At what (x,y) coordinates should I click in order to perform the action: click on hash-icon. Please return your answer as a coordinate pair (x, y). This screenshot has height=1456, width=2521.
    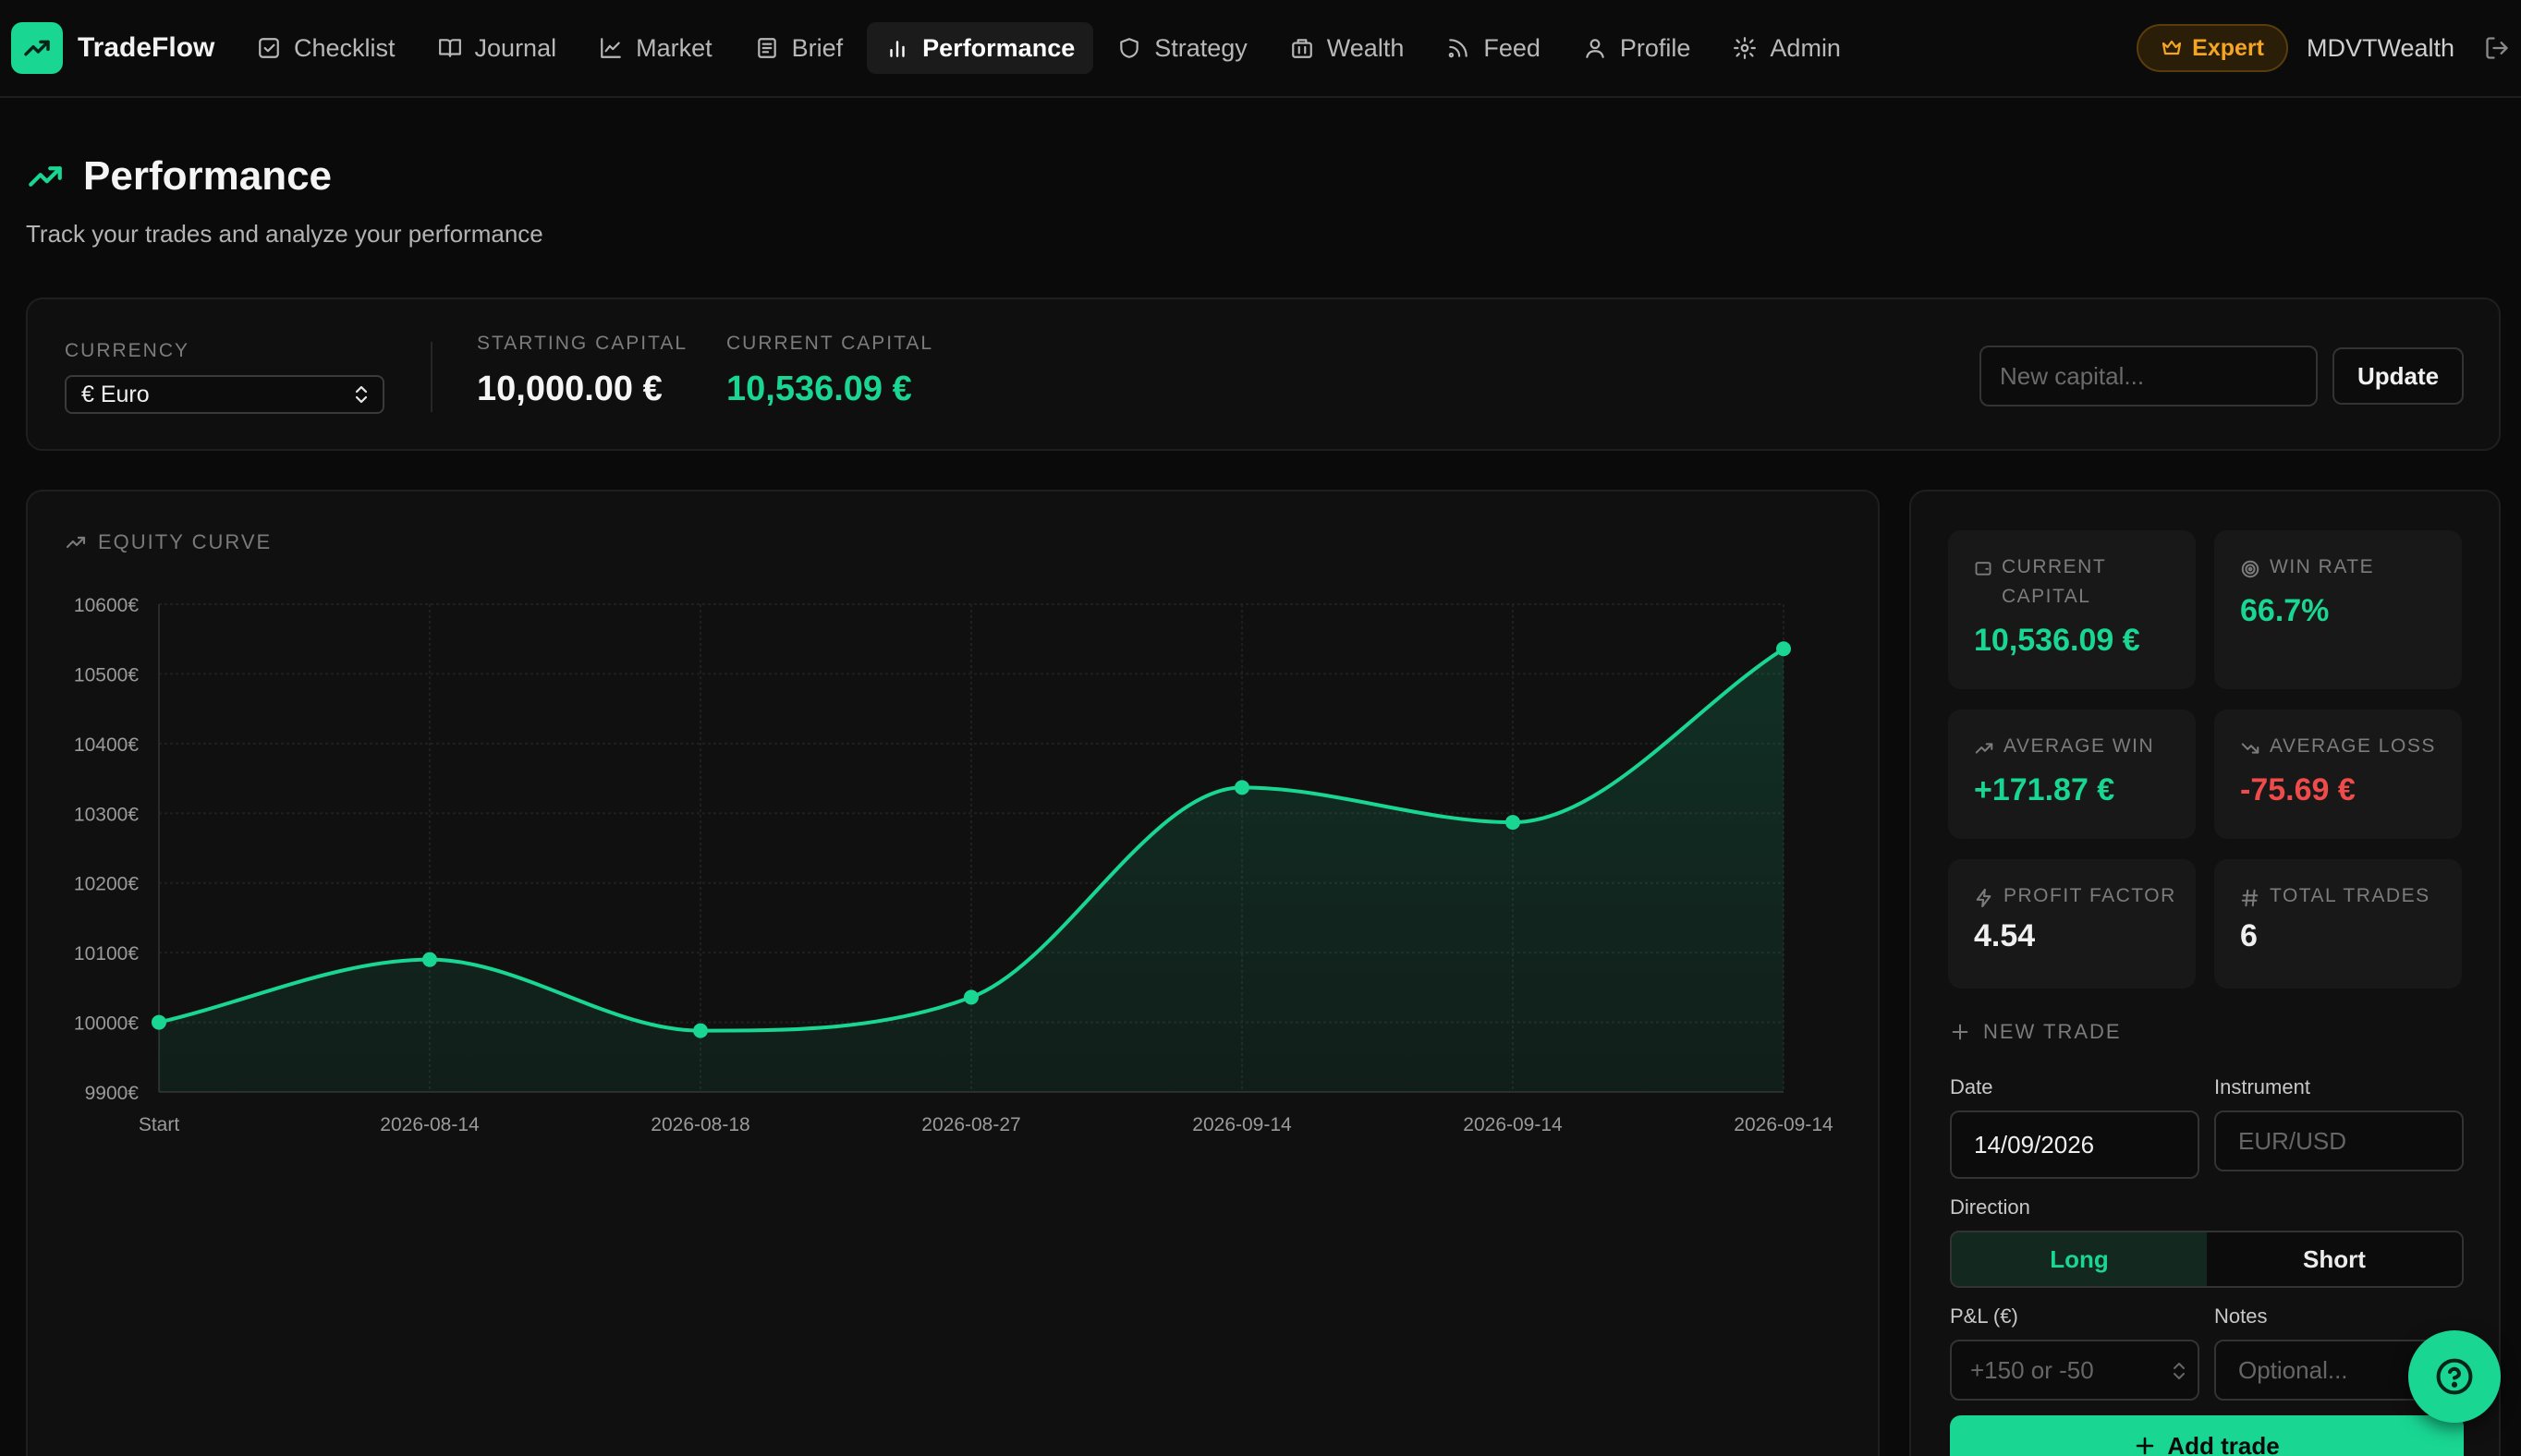
    Looking at the image, I should click on (2250, 898).